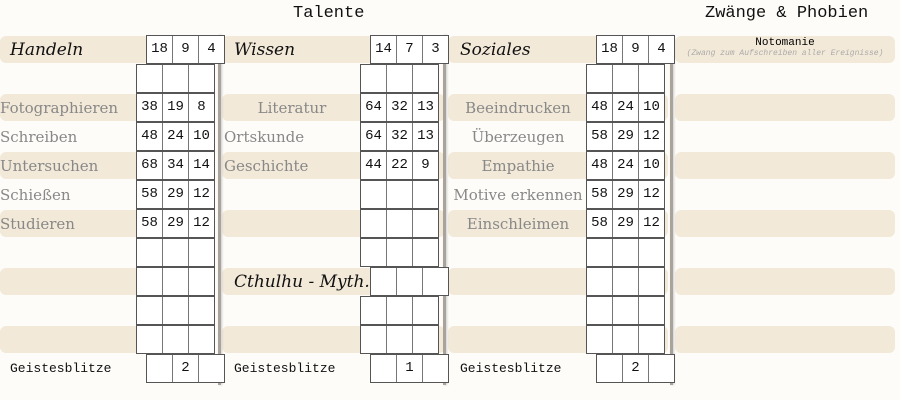 The height and width of the screenshot is (400, 900). Describe the element at coordinates (785, 43) in the screenshot. I see `phobia-name: Notomanie` at that location.